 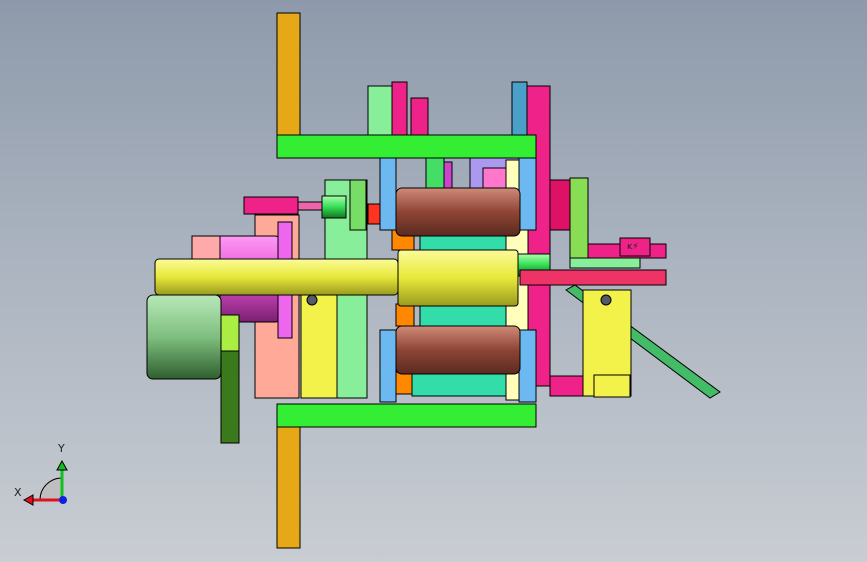 I want to click on upper-arm-pink, so click(x=271, y=205).